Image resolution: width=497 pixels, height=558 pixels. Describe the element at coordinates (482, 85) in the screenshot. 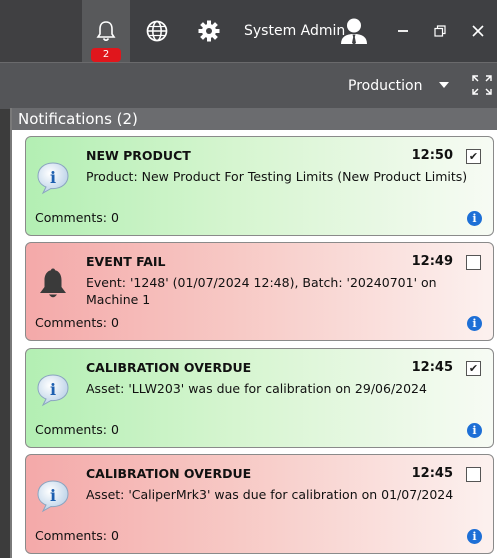

I see `fullscreen-icon` at that location.